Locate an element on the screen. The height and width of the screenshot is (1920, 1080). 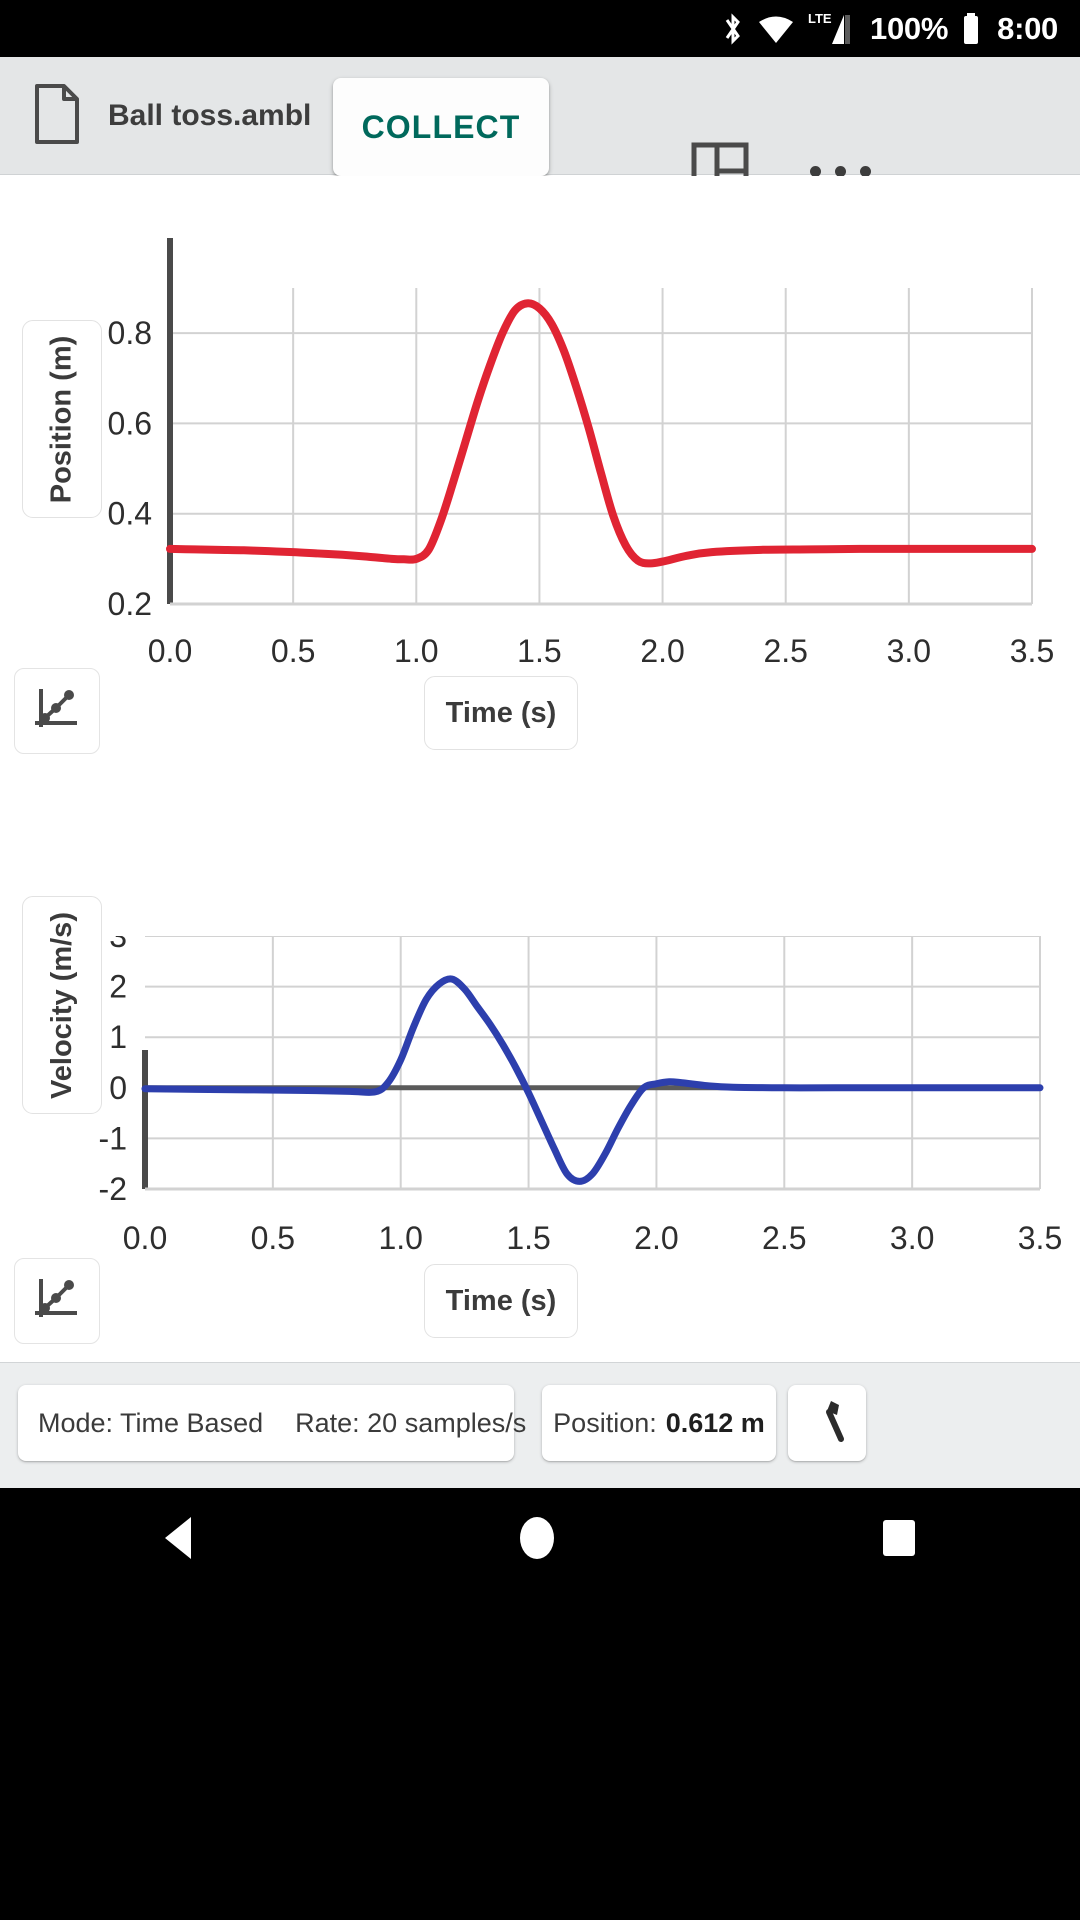
position-y-axis-label-button: Position (m) is located at coordinates (62, 419).